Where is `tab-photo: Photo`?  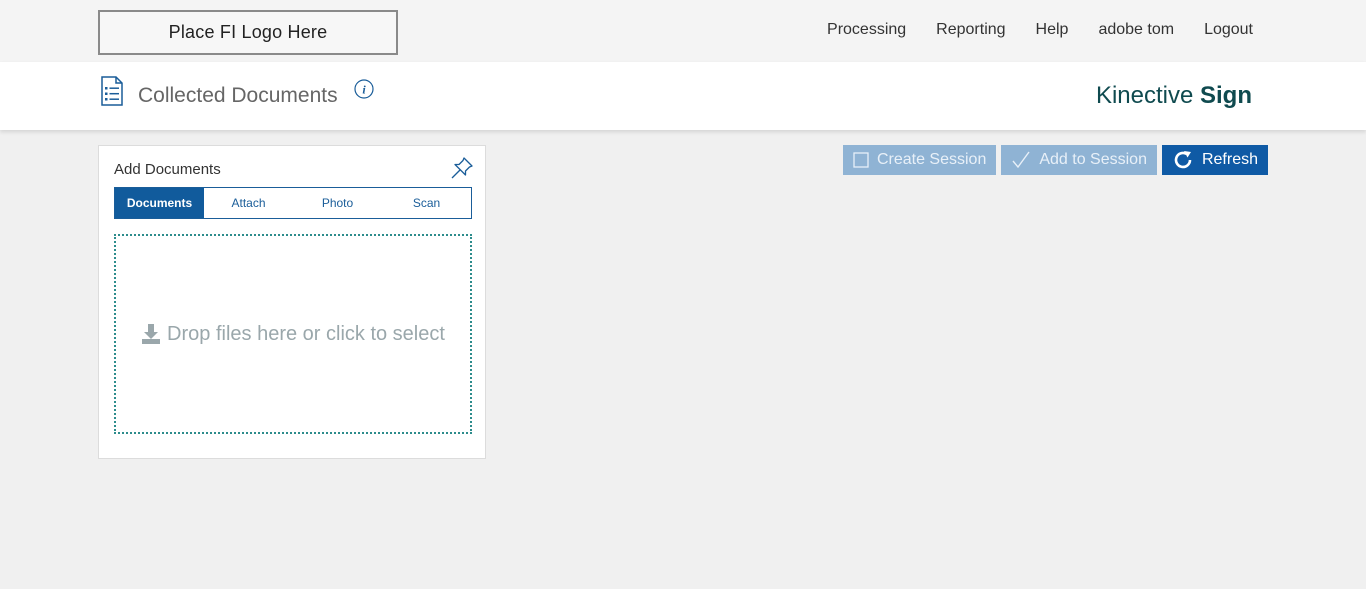
tab-photo: Photo is located at coordinates (337, 203).